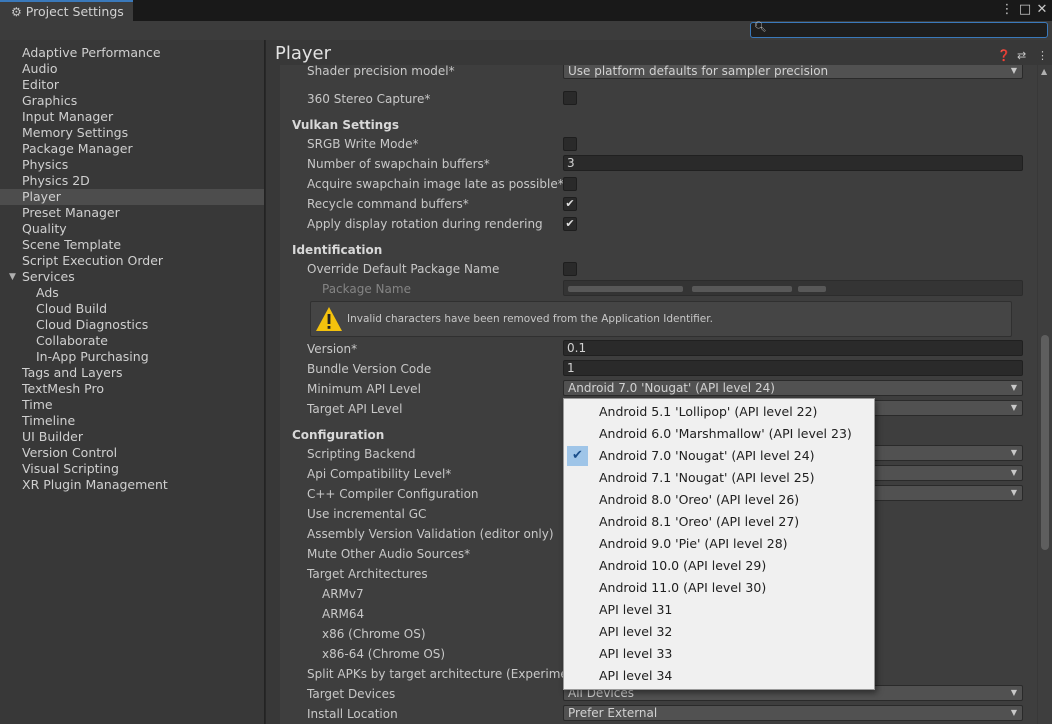  I want to click on sidebar-item-player: Player, so click(132, 197).